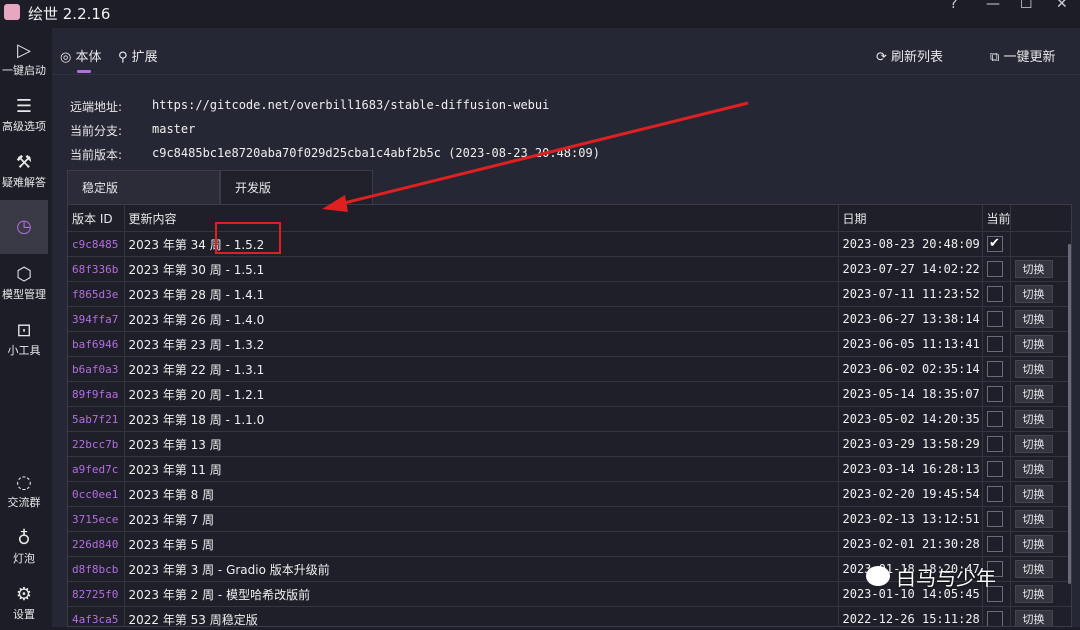 The image size is (1080, 630). I want to click on remote-label: 远端地址:, so click(96, 107).